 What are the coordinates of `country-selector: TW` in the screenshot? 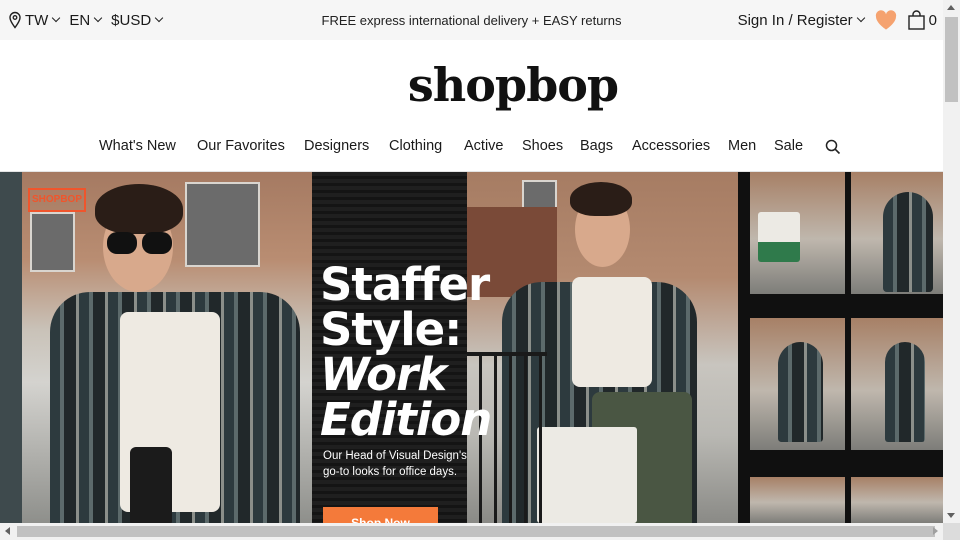 It's located at (34, 20).